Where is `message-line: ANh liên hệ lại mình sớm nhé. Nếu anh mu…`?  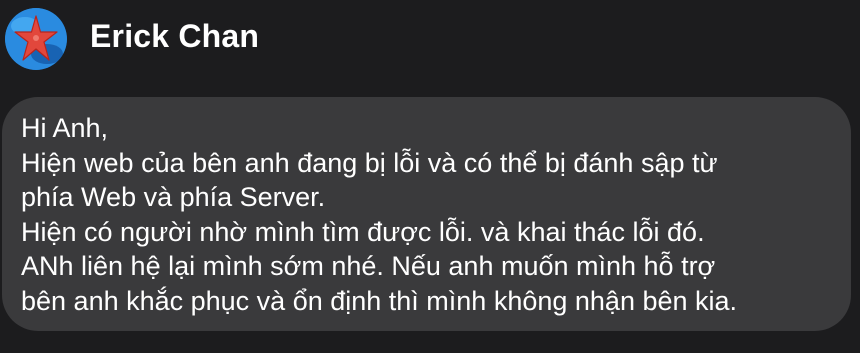 message-line: ANh liên hệ lại mình sớm nhé. Nếu anh mu… is located at coordinates (368, 266).